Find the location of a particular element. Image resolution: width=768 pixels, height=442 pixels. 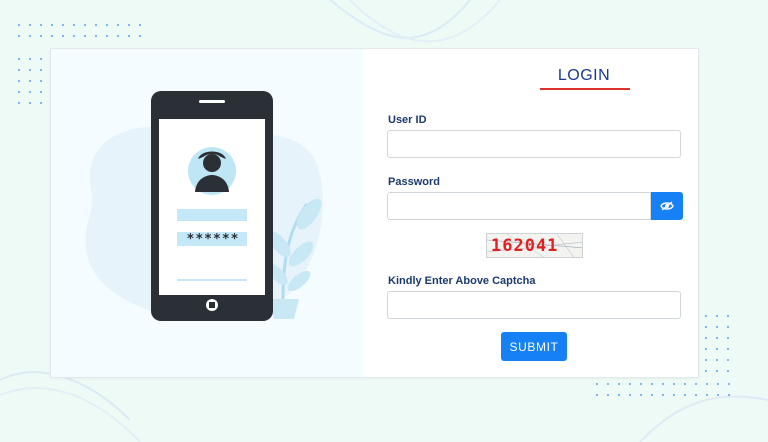

password-input is located at coordinates (519, 206).